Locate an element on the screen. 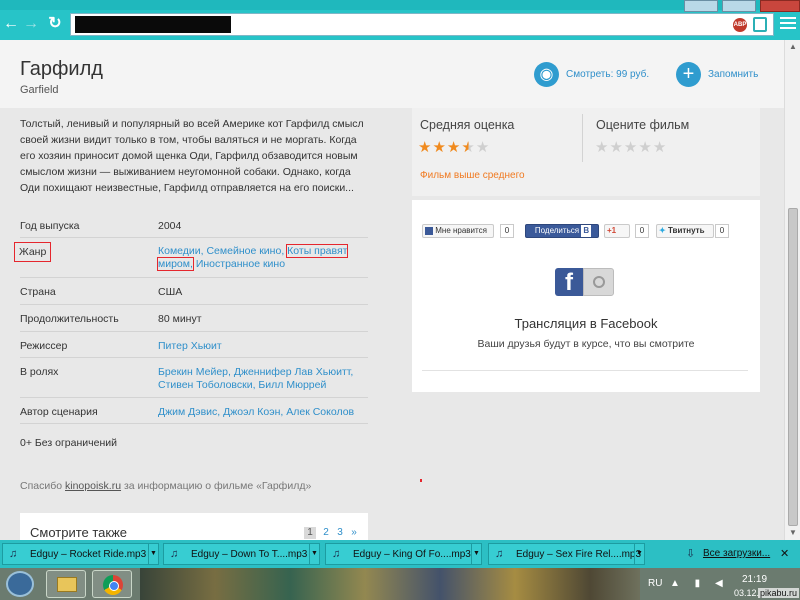  gplus-button: +1 is located at coordinates (617, 231).